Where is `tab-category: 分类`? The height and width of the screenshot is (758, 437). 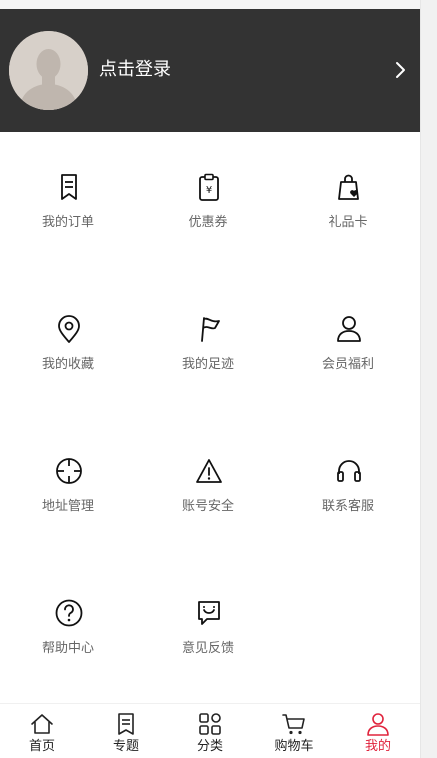
tab-category: 分类 is located at coordinates (210, 731).